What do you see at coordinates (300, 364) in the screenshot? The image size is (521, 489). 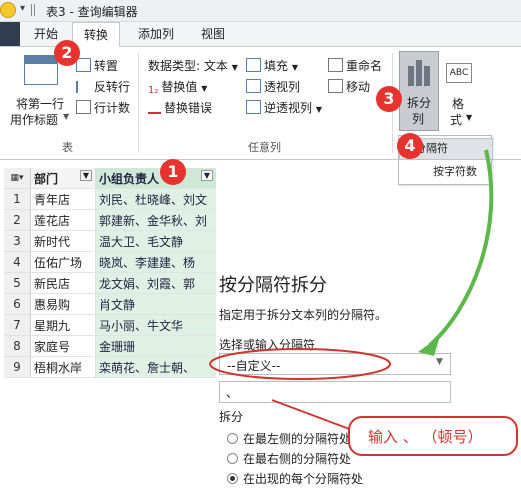 I see `select-highlight-ellipse` at bounding box center [300, 364].